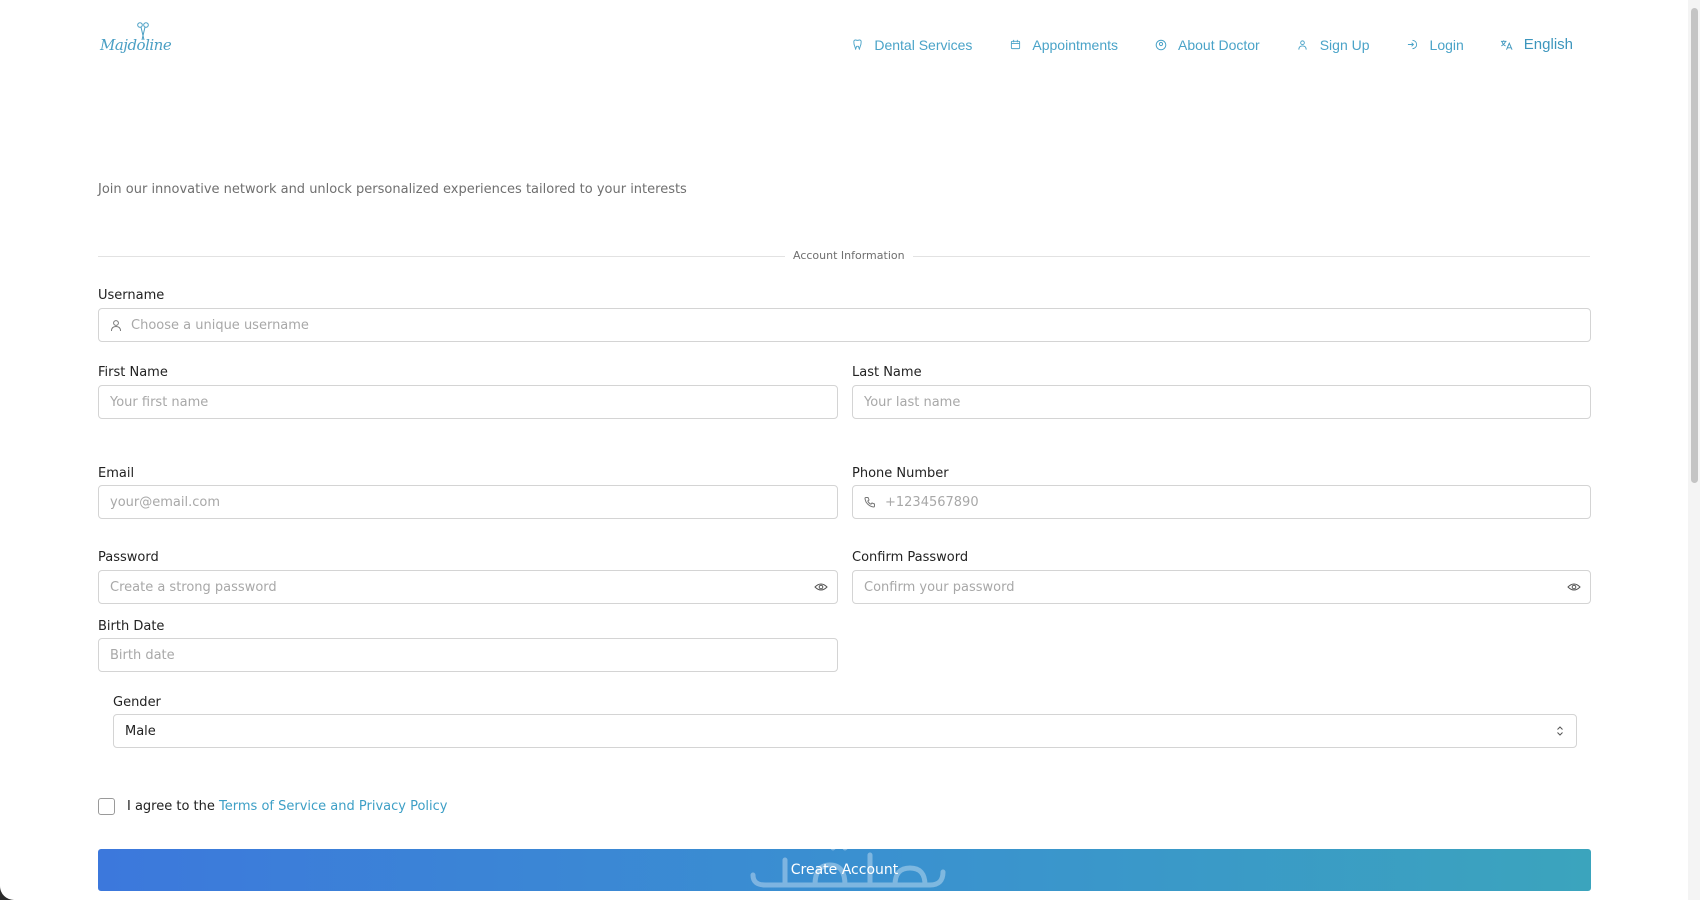  I want to click on language-label: English, so click(1548, 44).